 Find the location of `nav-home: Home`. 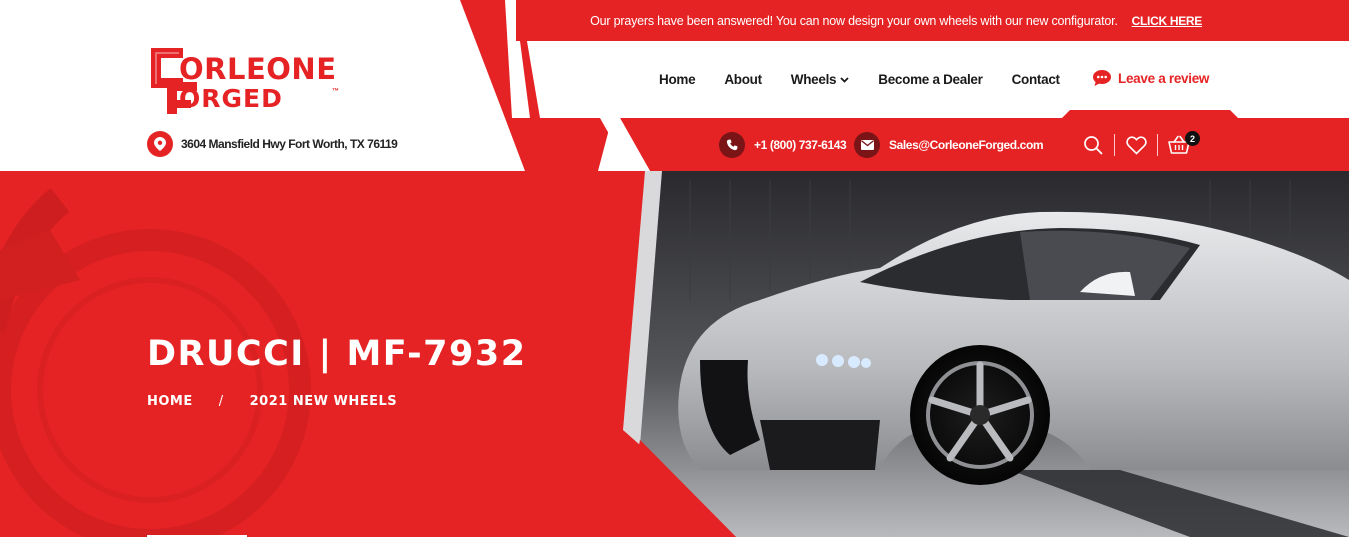

nav-home: Home is located at coordinates (677, 79).